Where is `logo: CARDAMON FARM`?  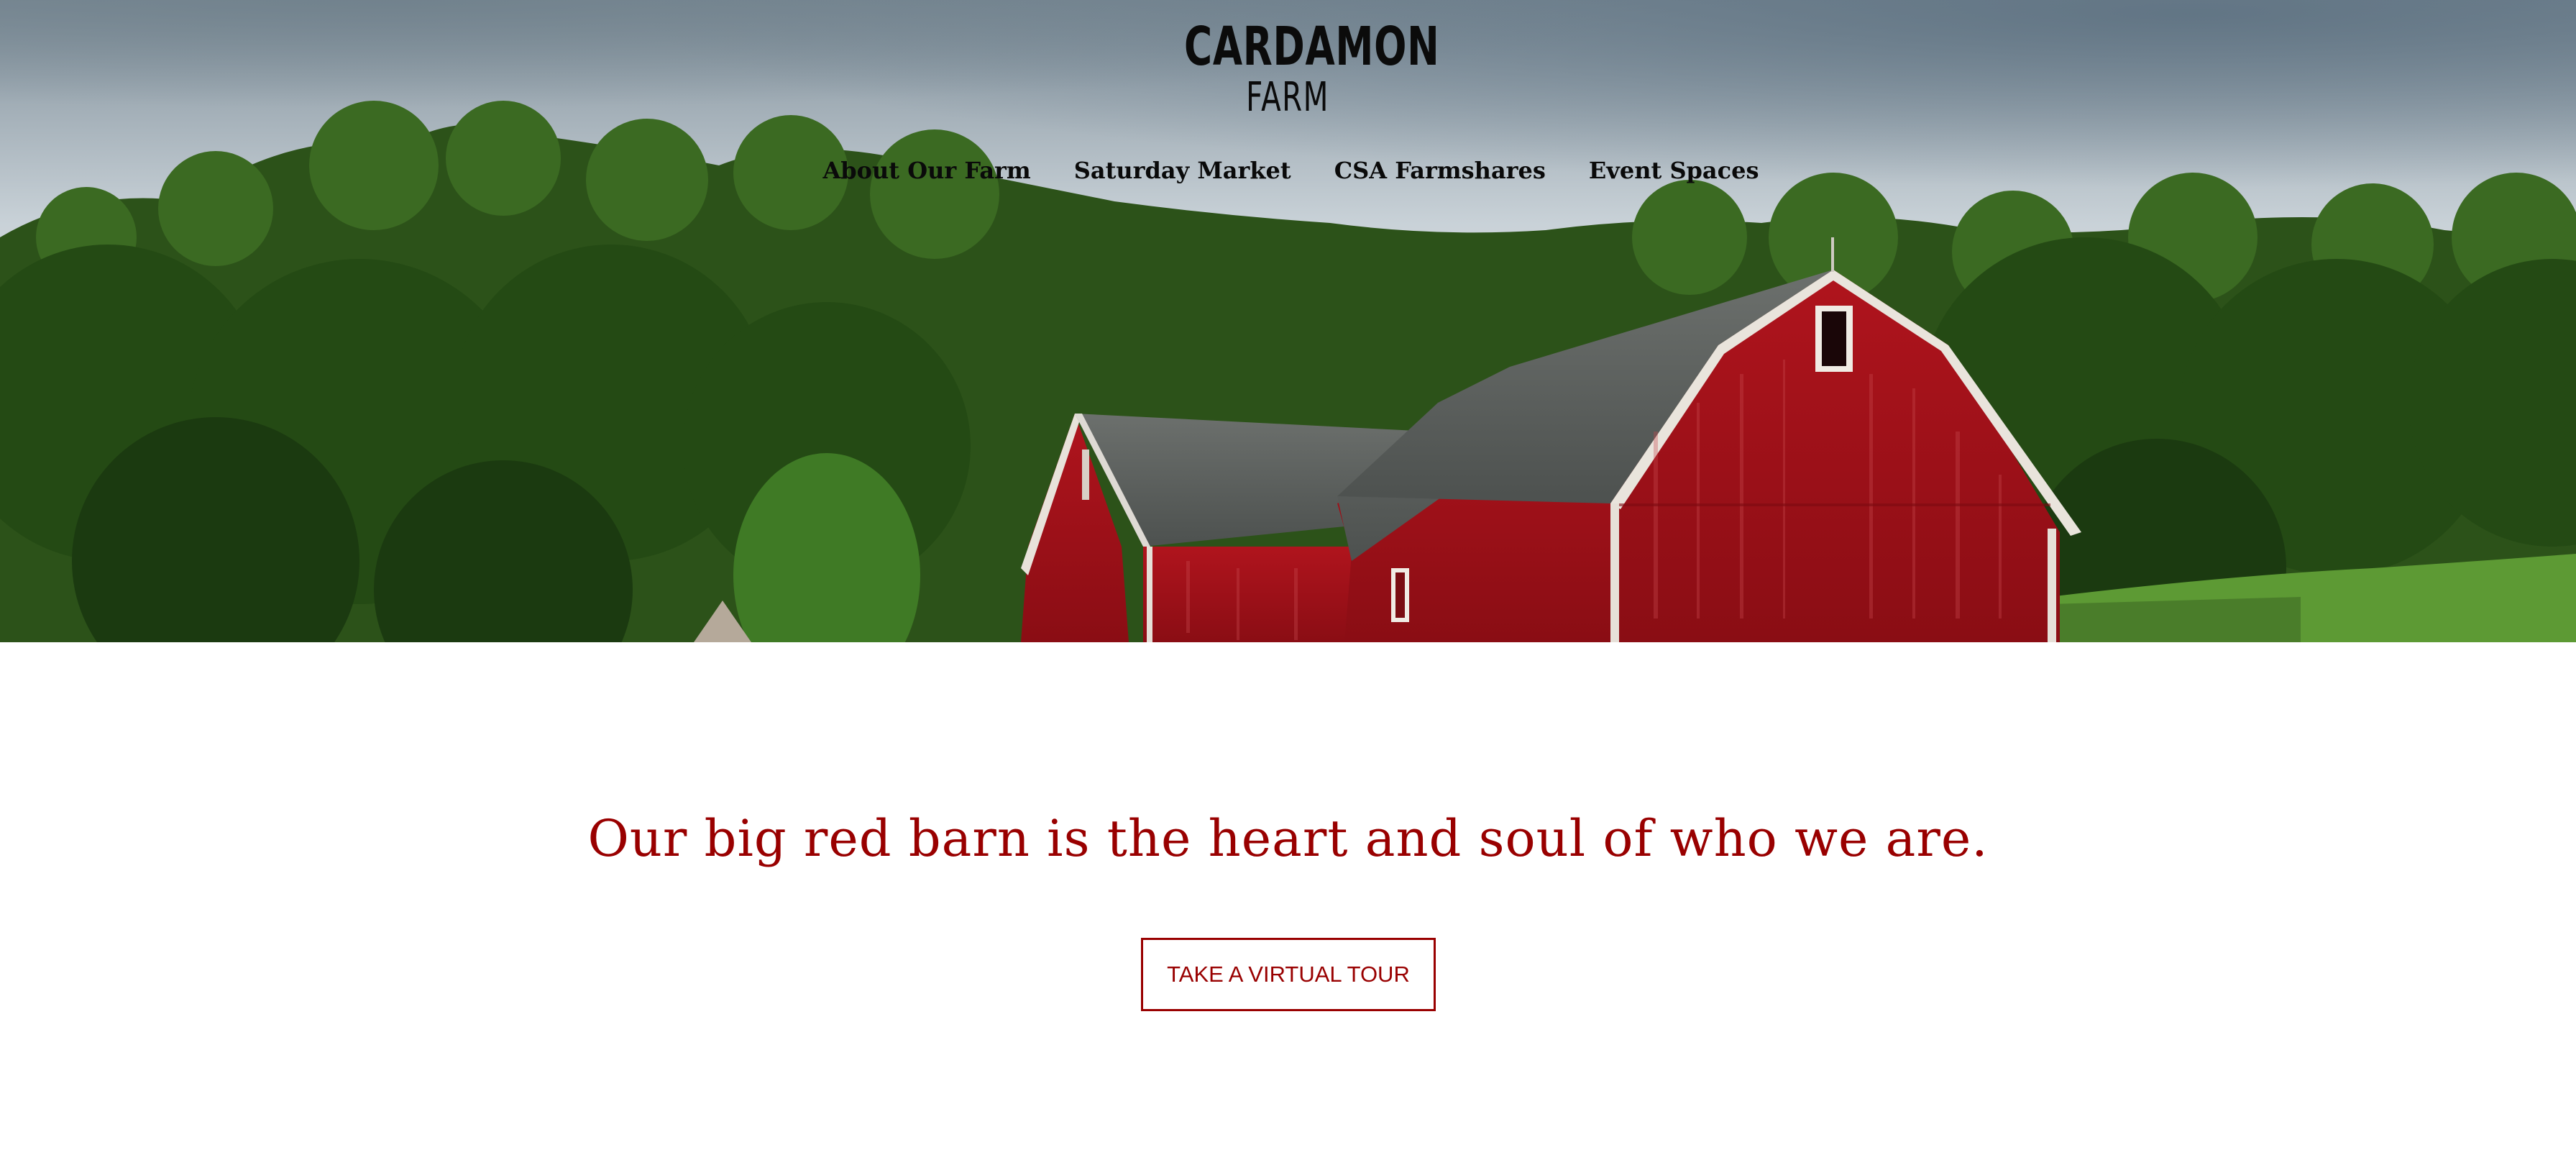
logo: CARDAMON FARM is located at coordinates (1292, 68).